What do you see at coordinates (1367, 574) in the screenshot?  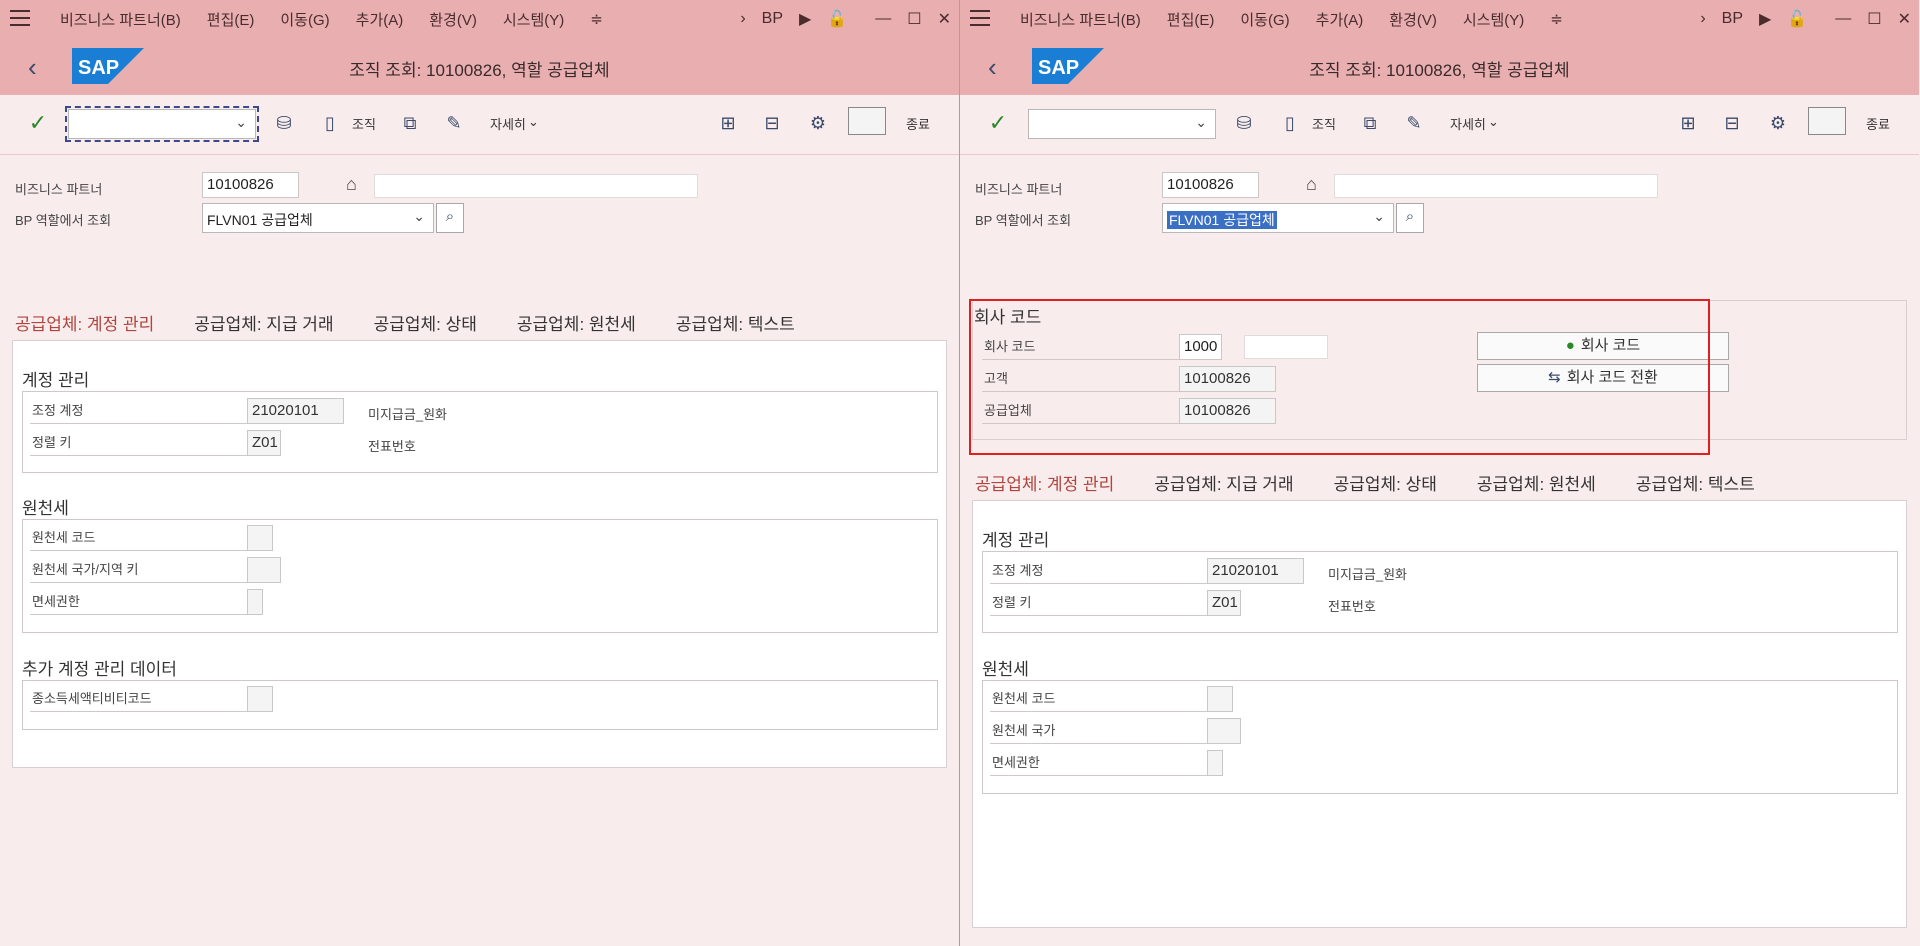 I see `recon-account-desc: 미지급금_원화` at bounding box center [1367, 574].